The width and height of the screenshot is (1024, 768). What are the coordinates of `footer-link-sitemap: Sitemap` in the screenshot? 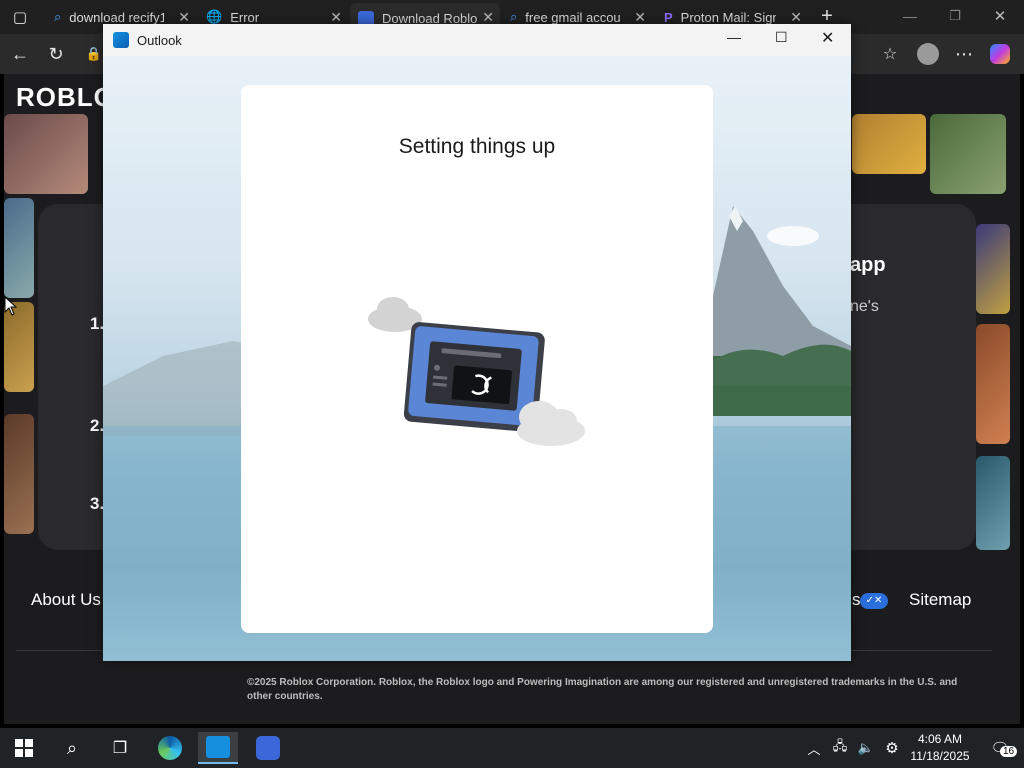 It's located at (940, 600).